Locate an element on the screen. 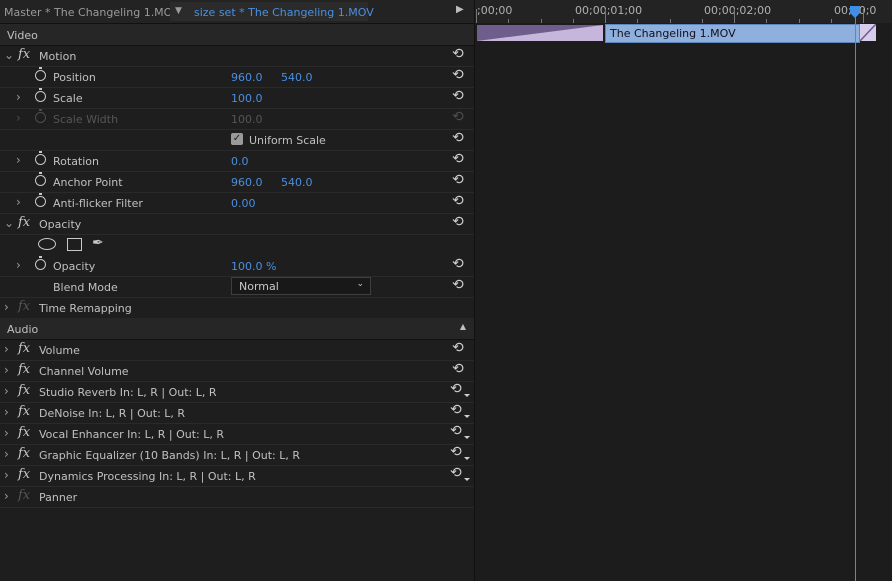  timecode-label: ;00;00 is located at coordinates (495, 10).